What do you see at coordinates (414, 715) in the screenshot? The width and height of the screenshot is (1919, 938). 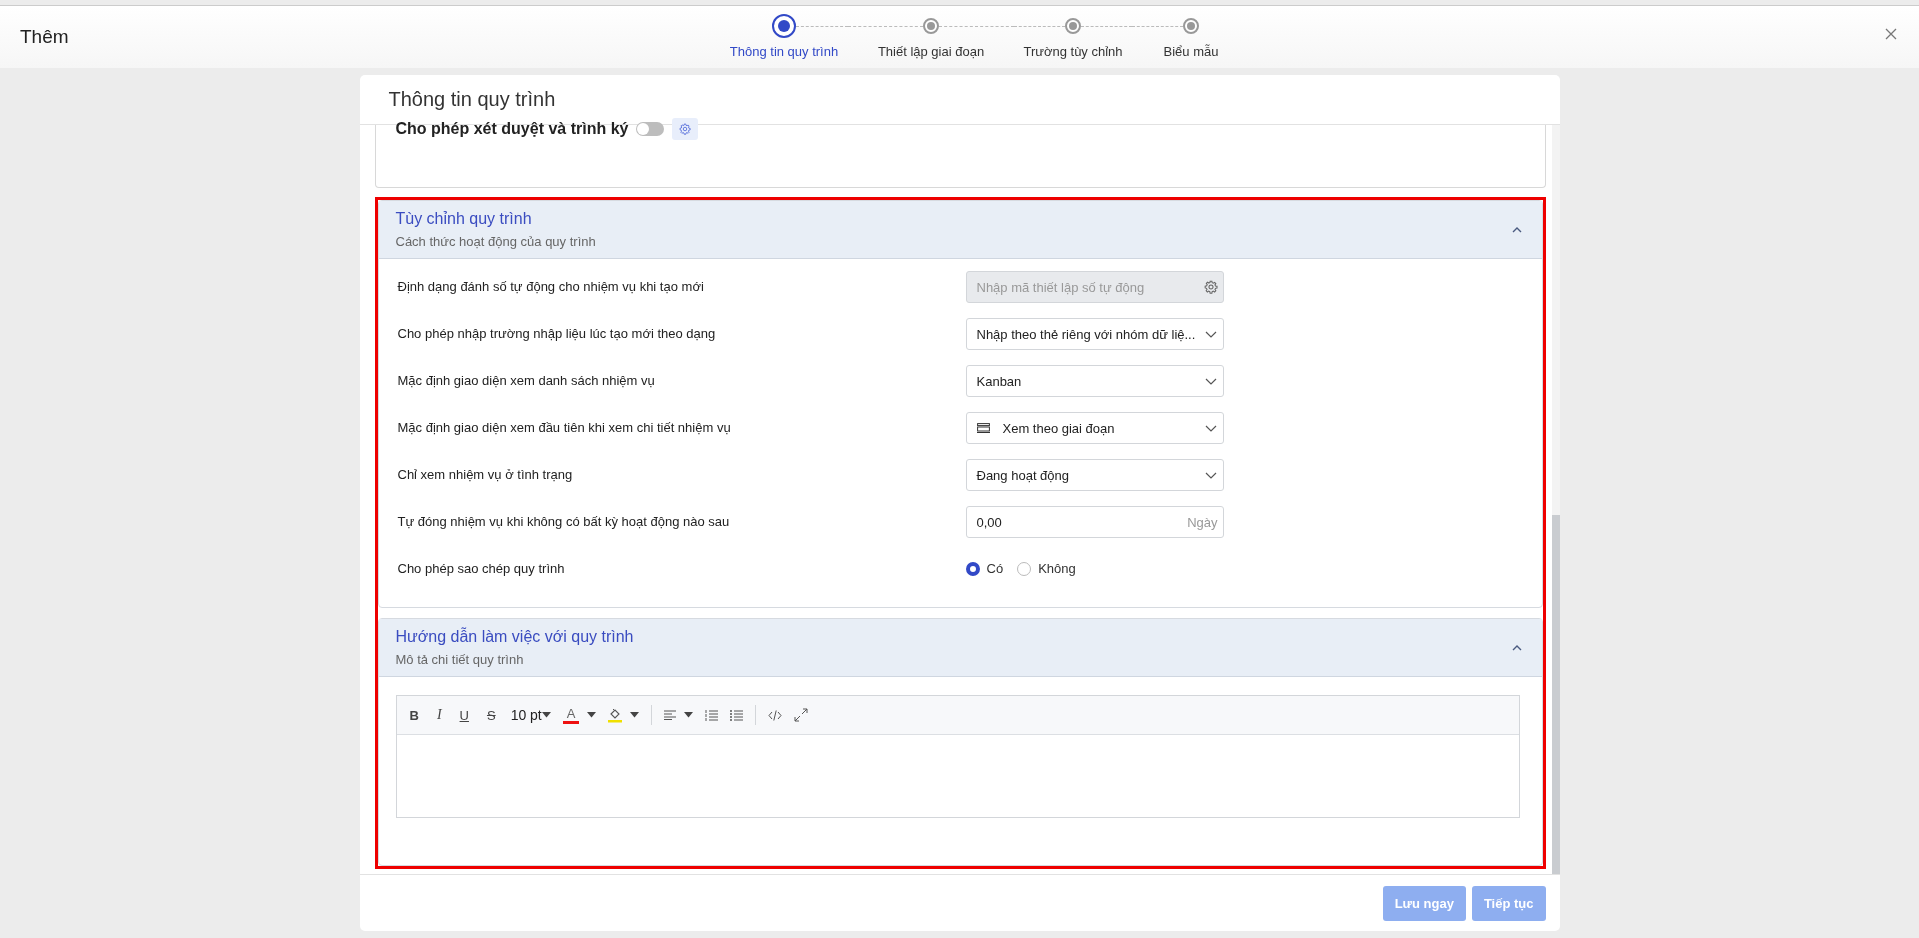 I see `bold-button: B` at bounding box center [414, 715].